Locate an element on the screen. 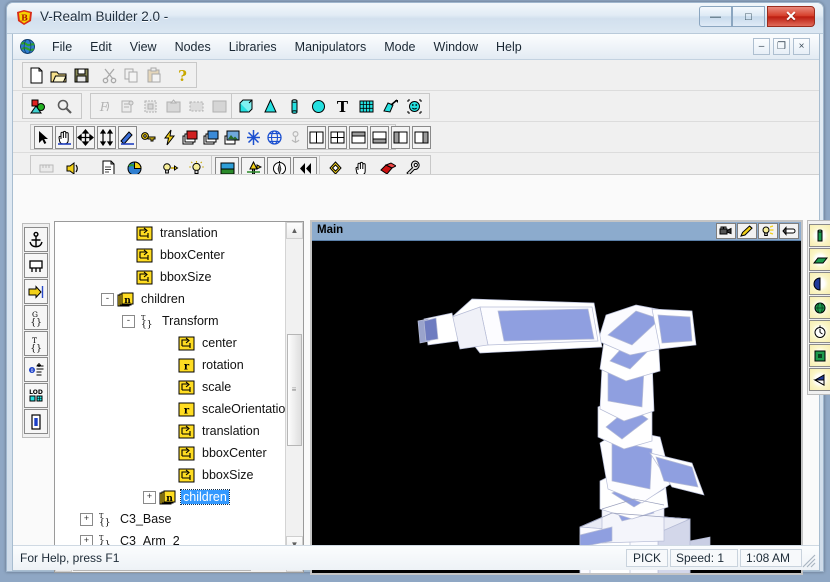 Image resolution: width=830 pixels, height=582 pixels. cylinder-button is located at coordinates (294, 106).